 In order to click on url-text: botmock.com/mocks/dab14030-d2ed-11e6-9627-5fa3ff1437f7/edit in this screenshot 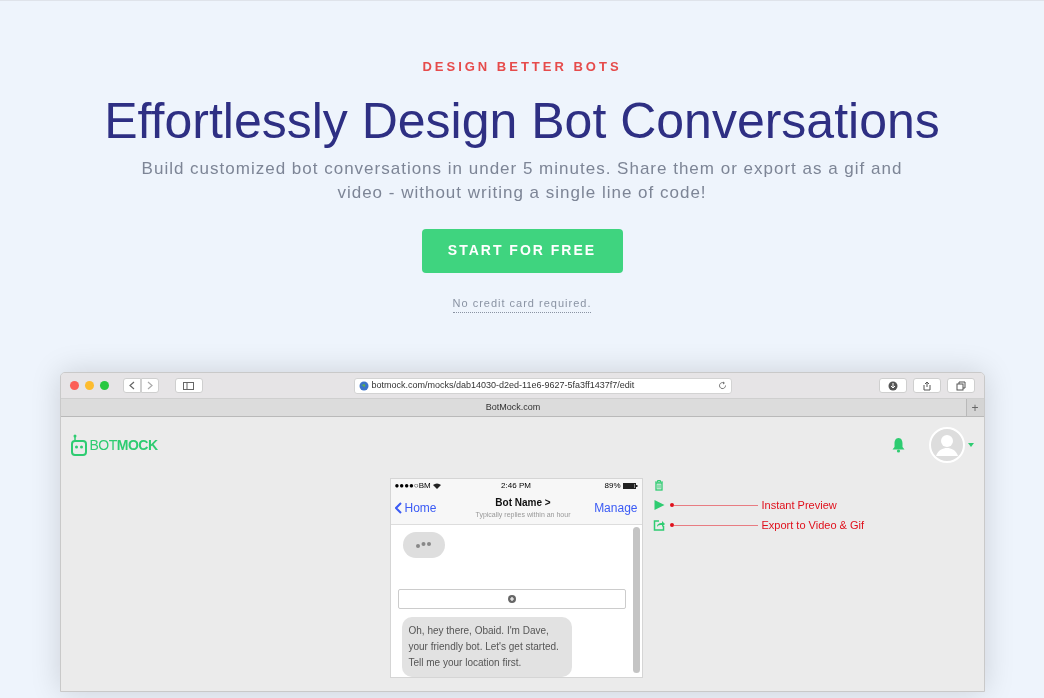, I will do `click(503, 385)`.